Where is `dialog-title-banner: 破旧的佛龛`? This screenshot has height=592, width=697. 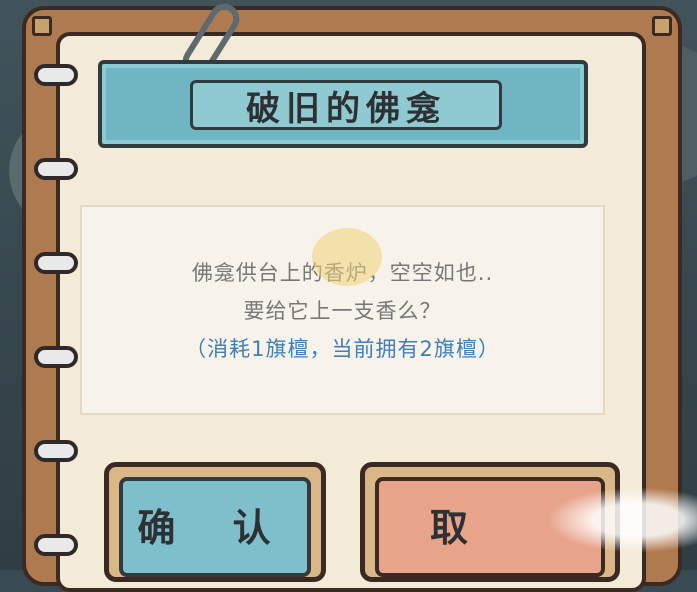 dialog-title-banner: 破旧的佛龛 is located at coordinates (343, 104).